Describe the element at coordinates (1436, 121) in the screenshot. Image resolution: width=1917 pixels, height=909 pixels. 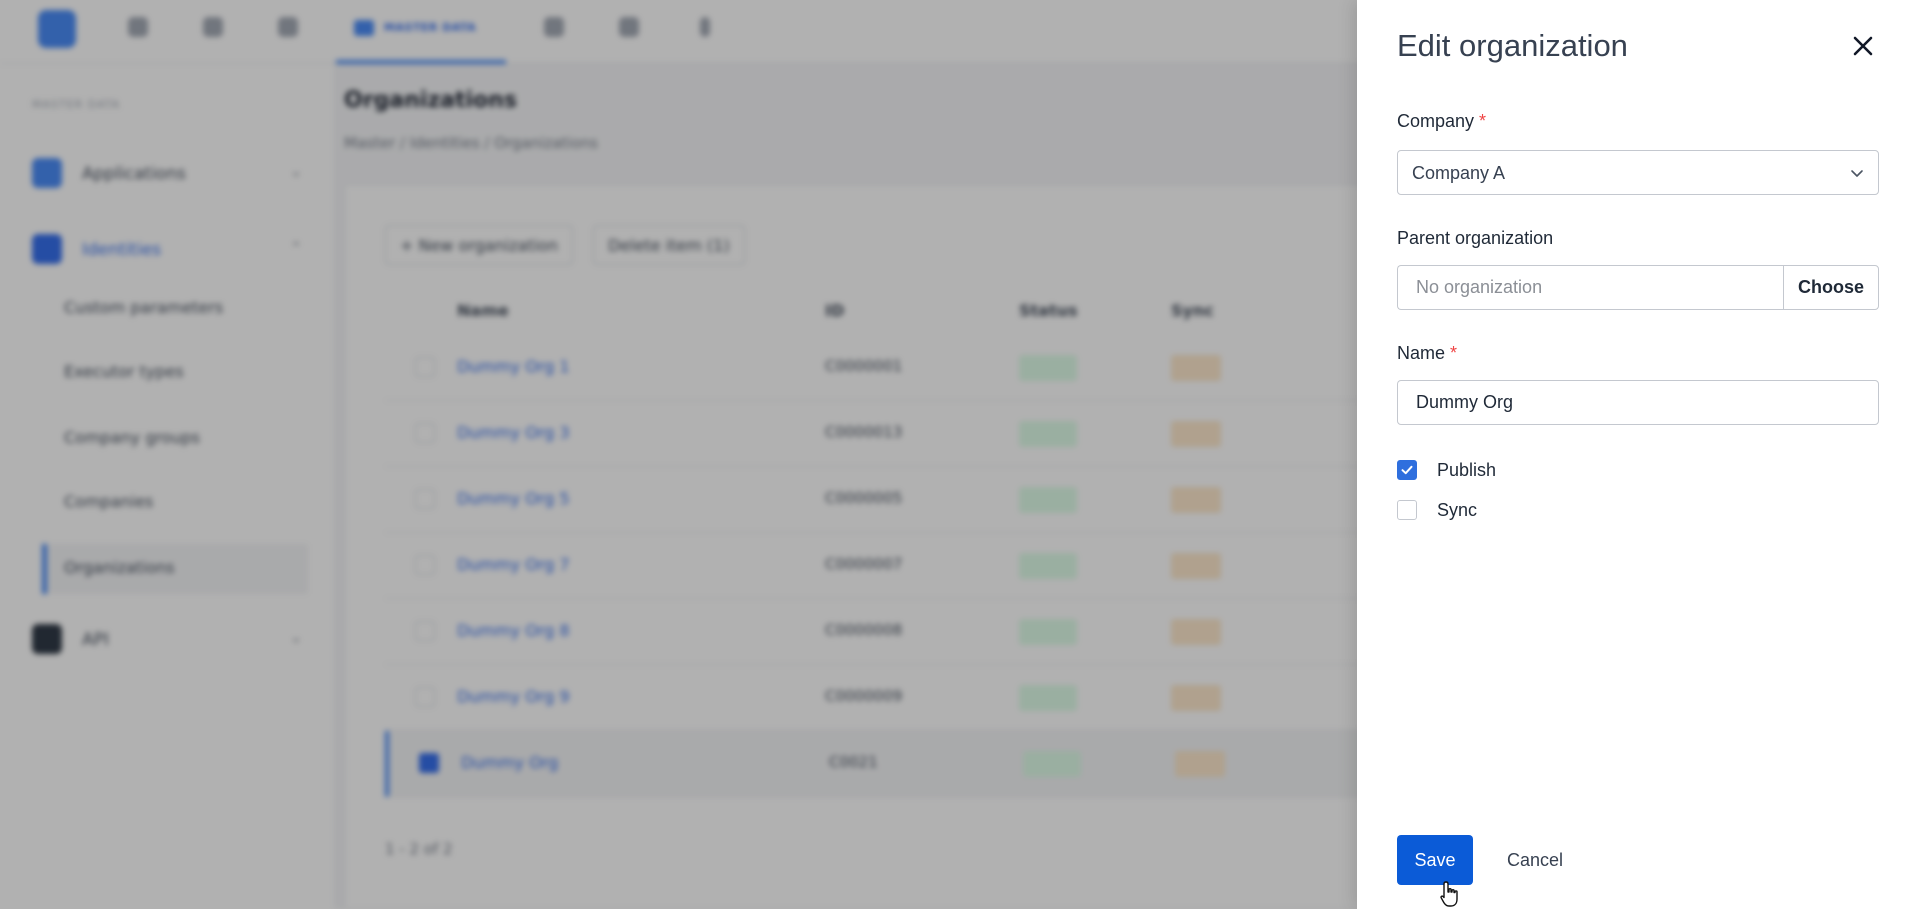
I see `company-label-text: Company` at that location.